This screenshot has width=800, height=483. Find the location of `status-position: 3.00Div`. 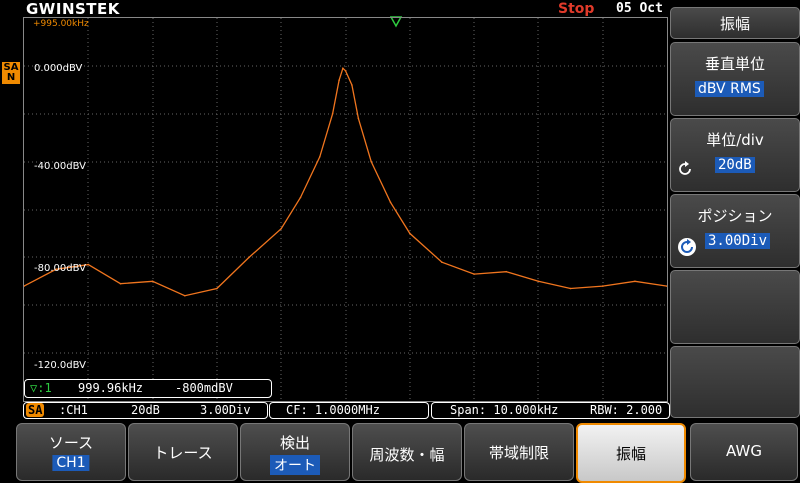

status-position: 3.00Div is located at coordinates (225, 410).